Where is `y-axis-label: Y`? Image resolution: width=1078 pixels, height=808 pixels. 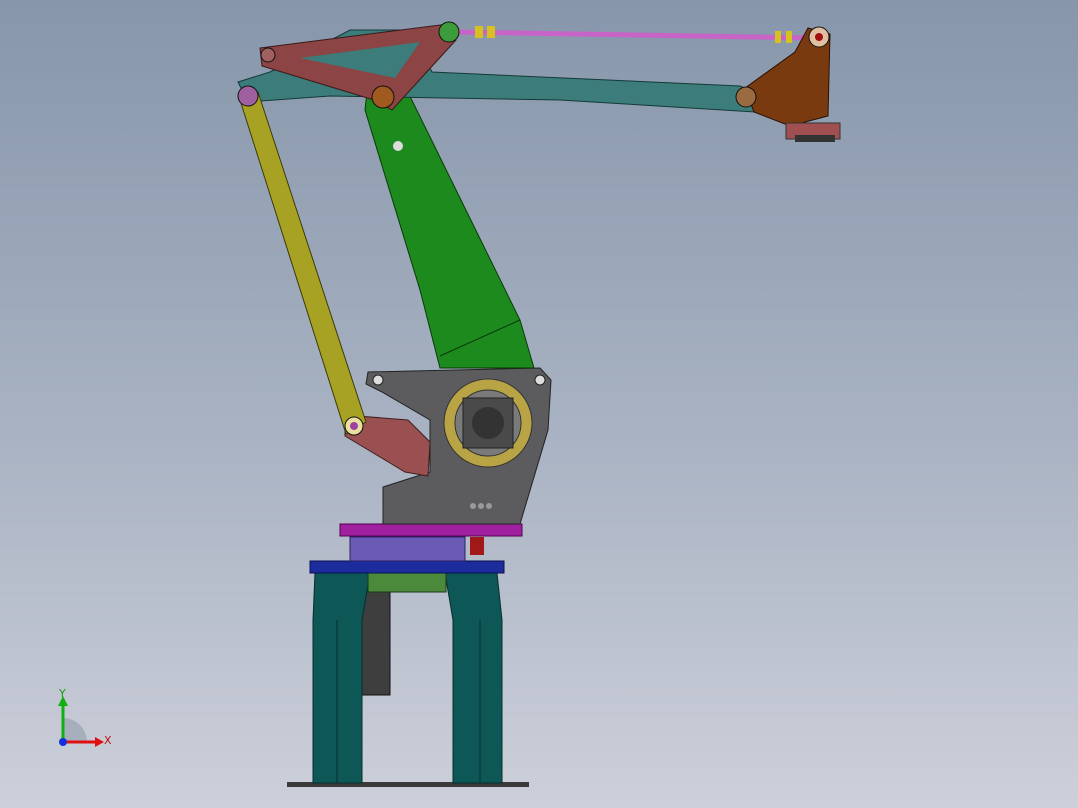
y-axis-label: Y is located at coordinates (62, 693).